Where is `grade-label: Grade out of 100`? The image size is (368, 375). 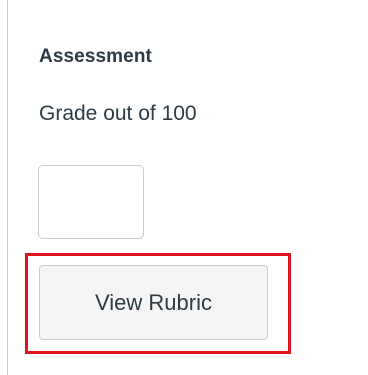 grade-label: Grade out of 100 is located at coordinates (118, 113).